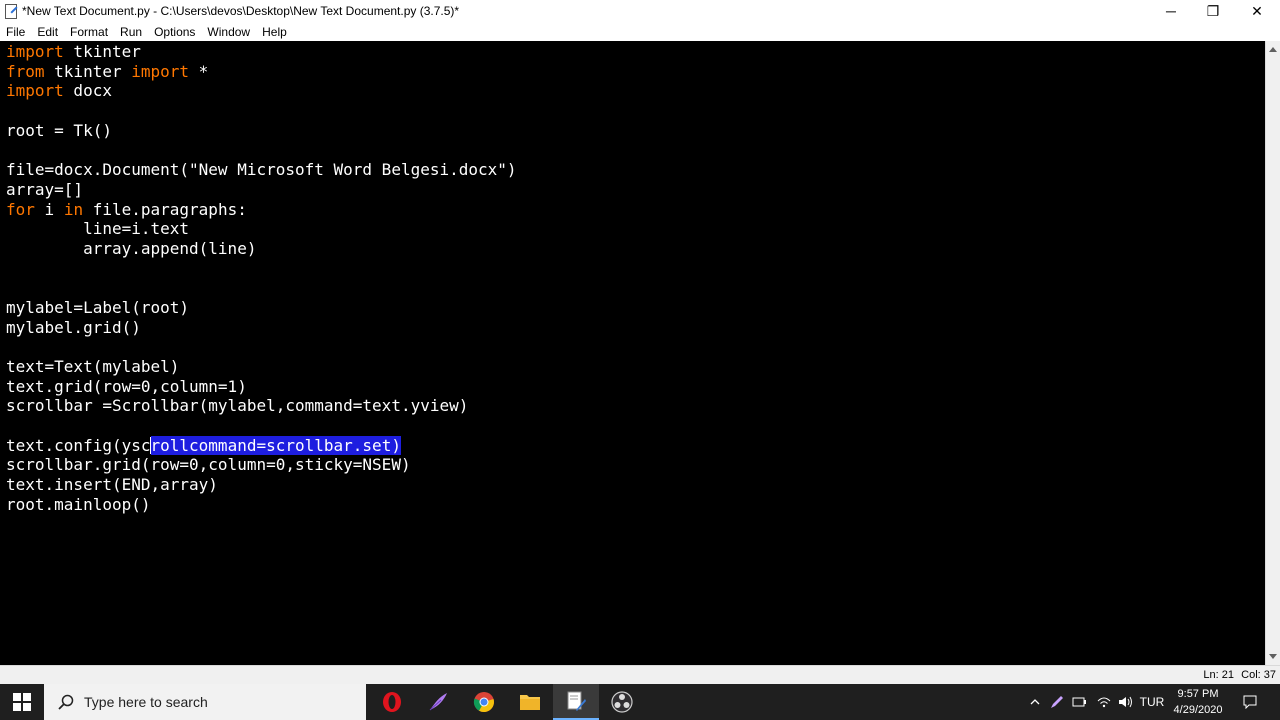  I want to click on feather-icon, so click(438, 702).